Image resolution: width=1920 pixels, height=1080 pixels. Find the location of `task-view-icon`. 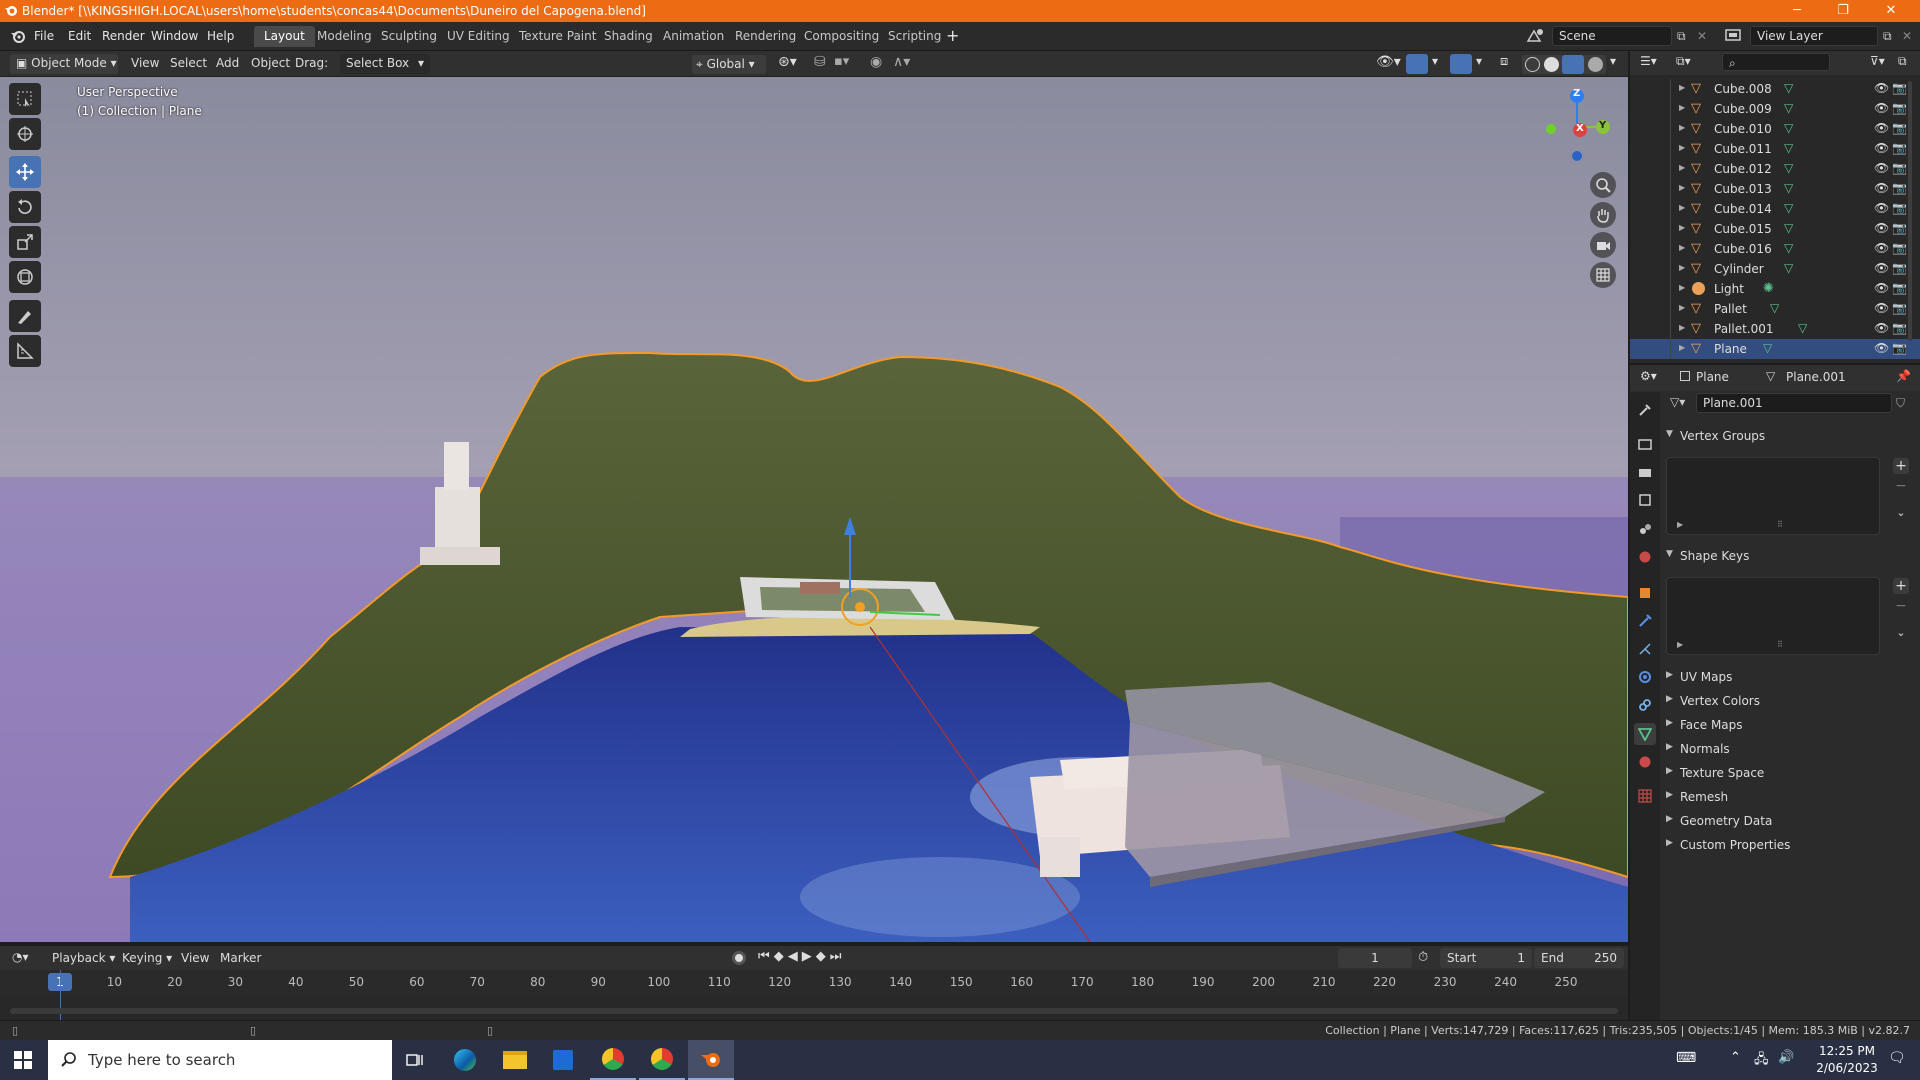

task-view-icon is located at coordinates (415, 1060).